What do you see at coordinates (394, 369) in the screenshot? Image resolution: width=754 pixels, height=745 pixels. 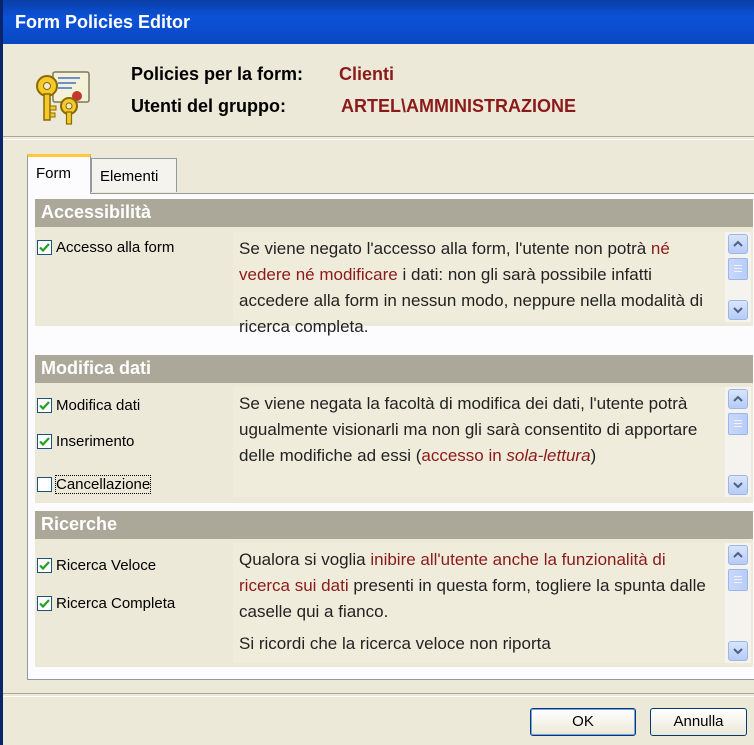 I see `section-header-modifica: Modifica dati` at bounding box center [394, 369].